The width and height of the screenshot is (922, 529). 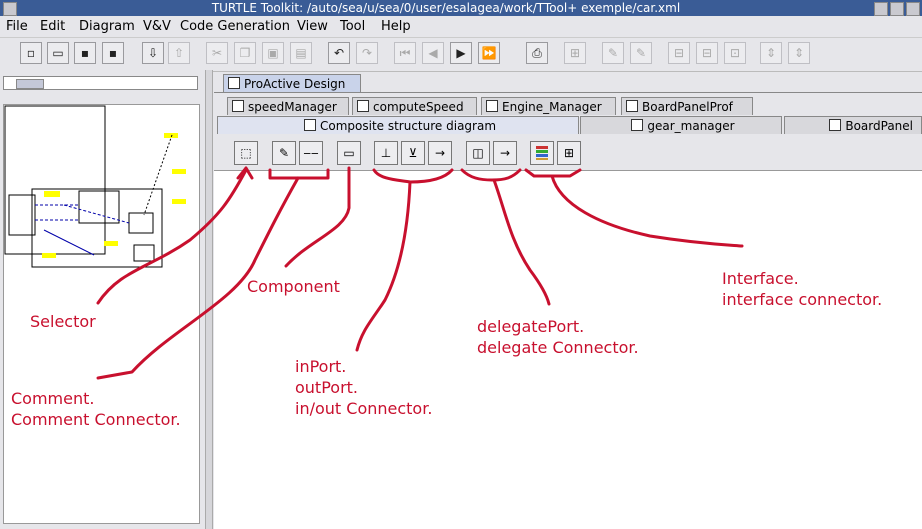 What do you see at coordinates (568, 92) in the screenshot?
I see `tab-divider` at bounding box center [568, 92].